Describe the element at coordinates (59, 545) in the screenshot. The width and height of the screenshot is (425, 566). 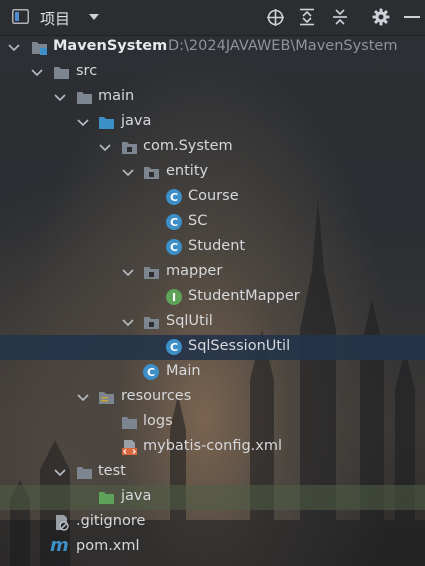
I see `maven-icon: m` at that location.